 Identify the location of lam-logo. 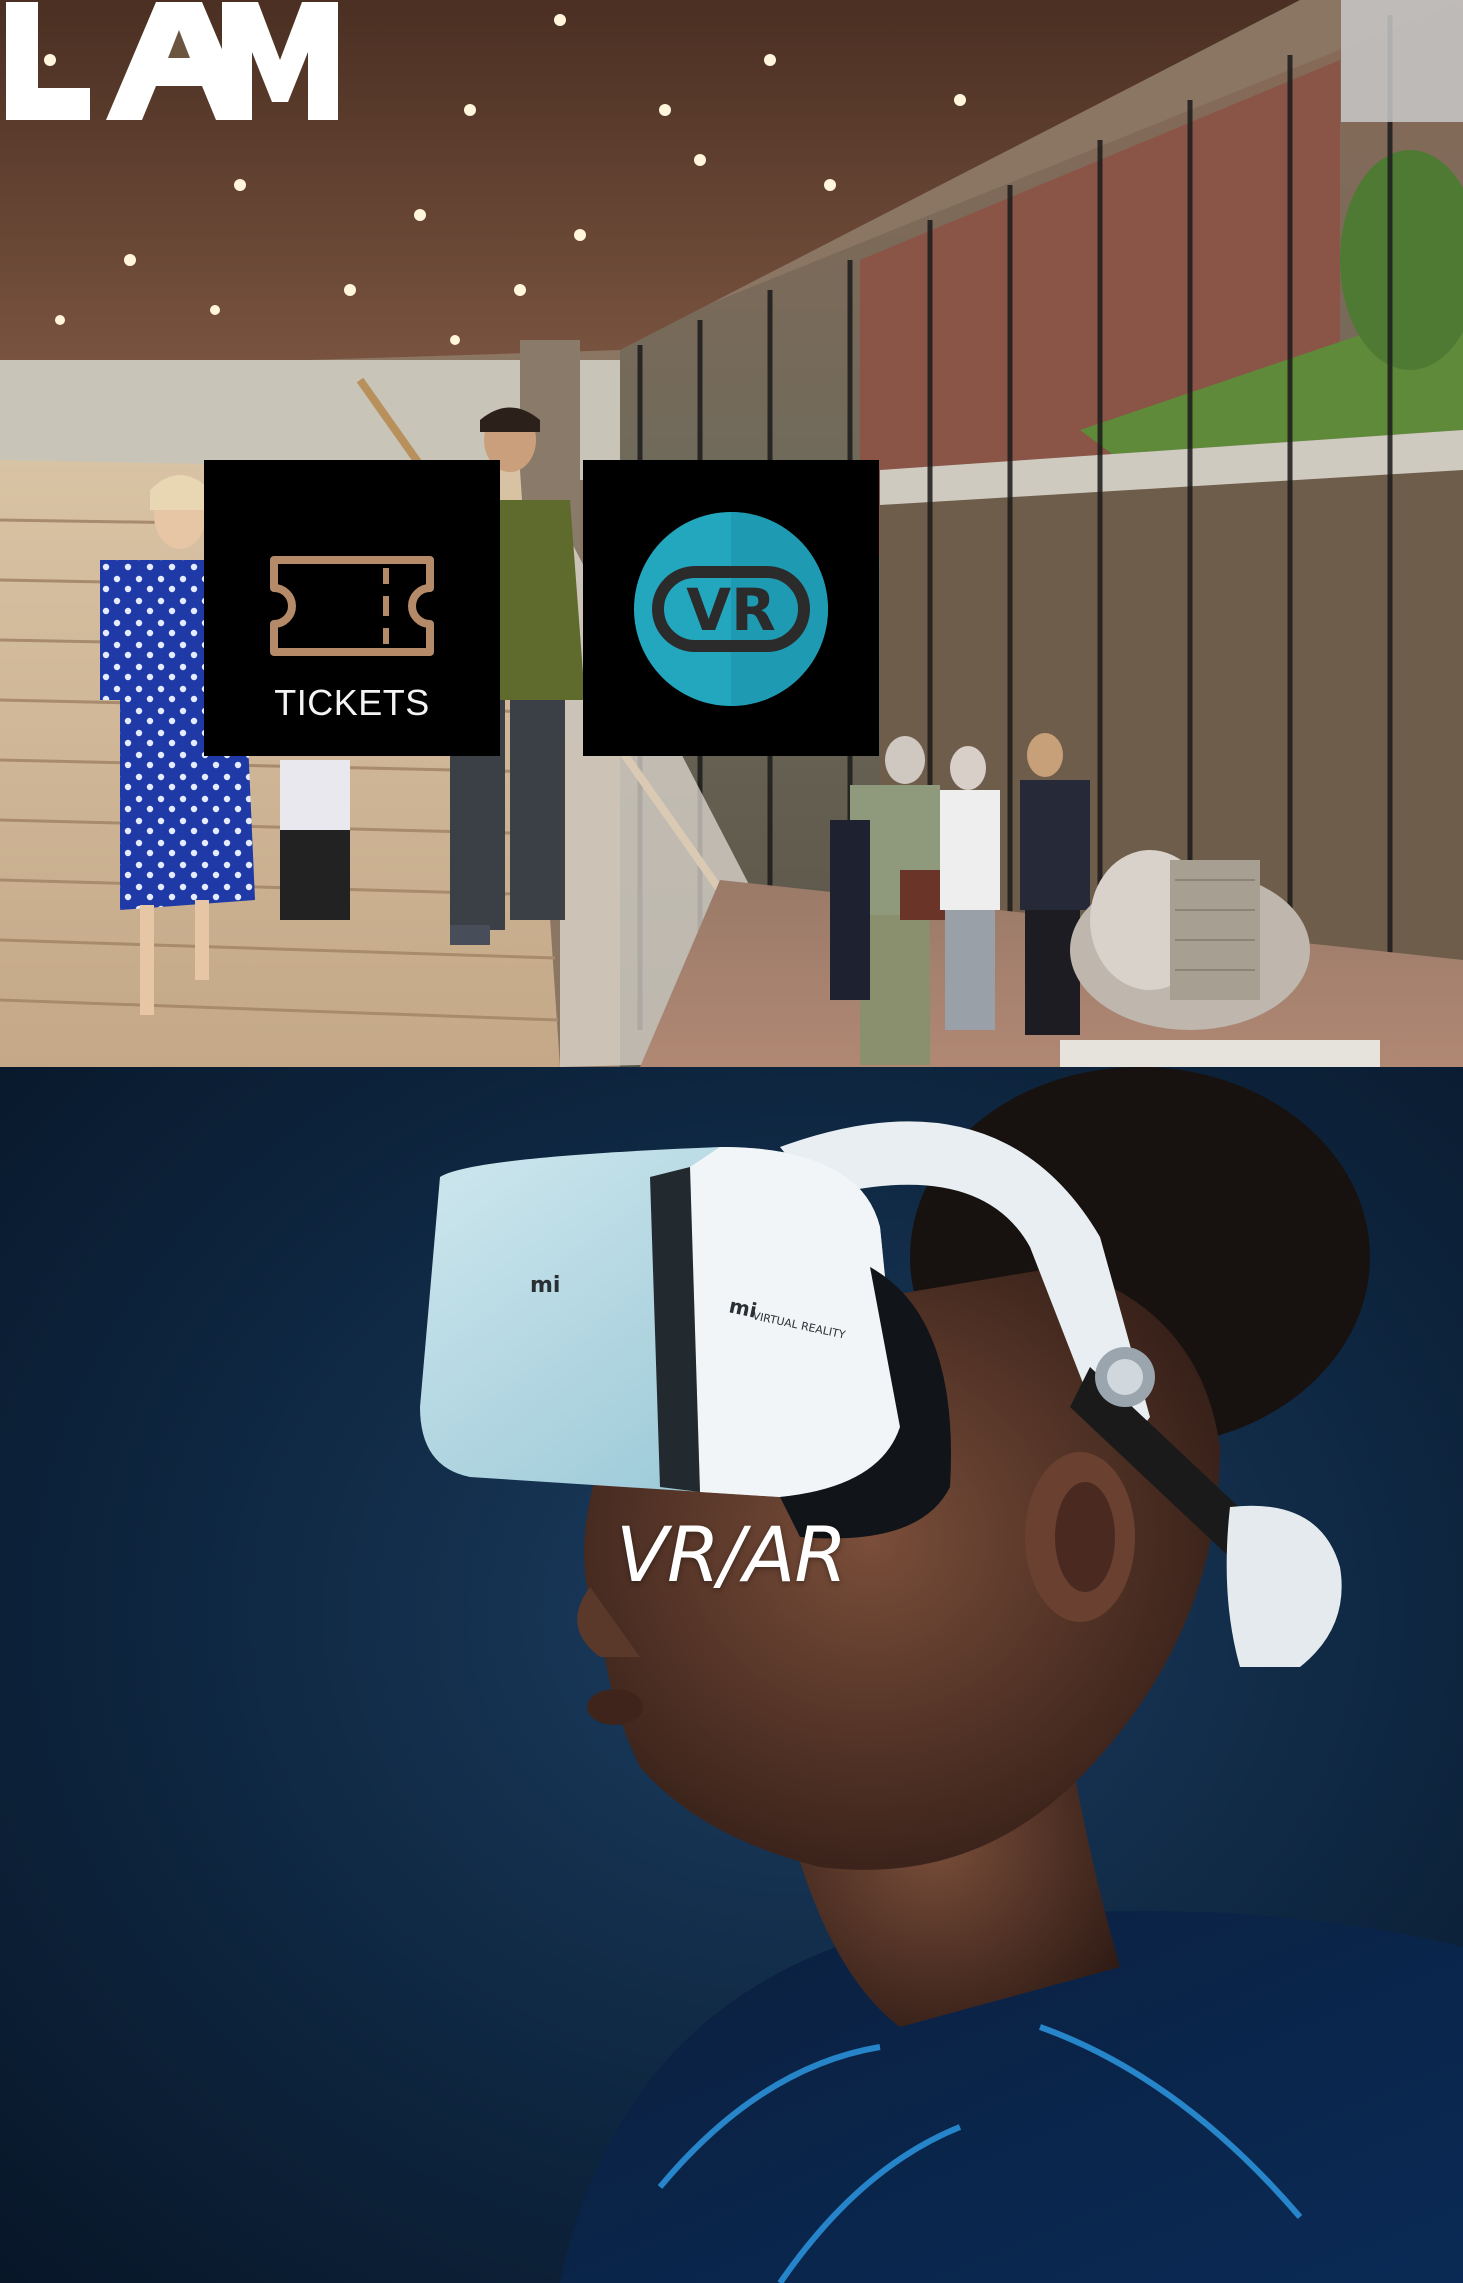
(172, 61).